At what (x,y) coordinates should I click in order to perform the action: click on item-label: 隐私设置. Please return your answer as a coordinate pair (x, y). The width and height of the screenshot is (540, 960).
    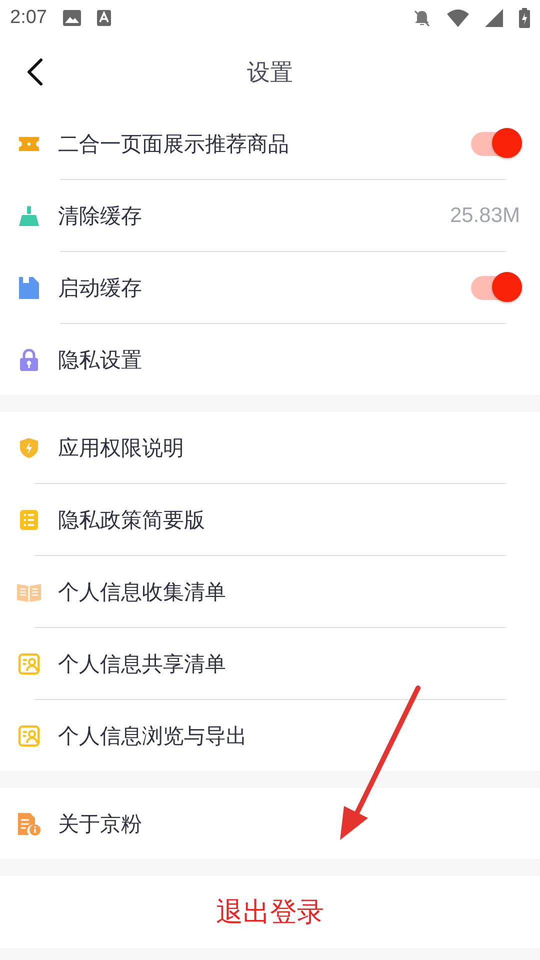
    Looking at the image, I should click on (100, 360).